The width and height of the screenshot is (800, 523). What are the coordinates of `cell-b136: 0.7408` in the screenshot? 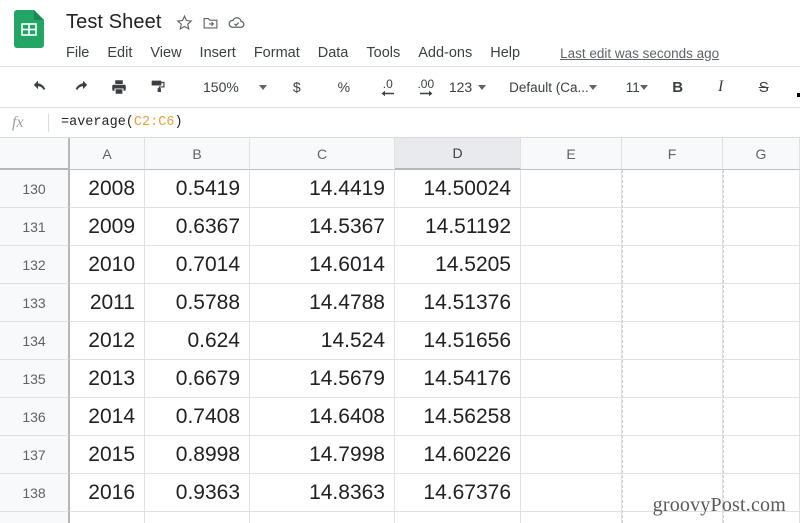 It's located at (197, 417).